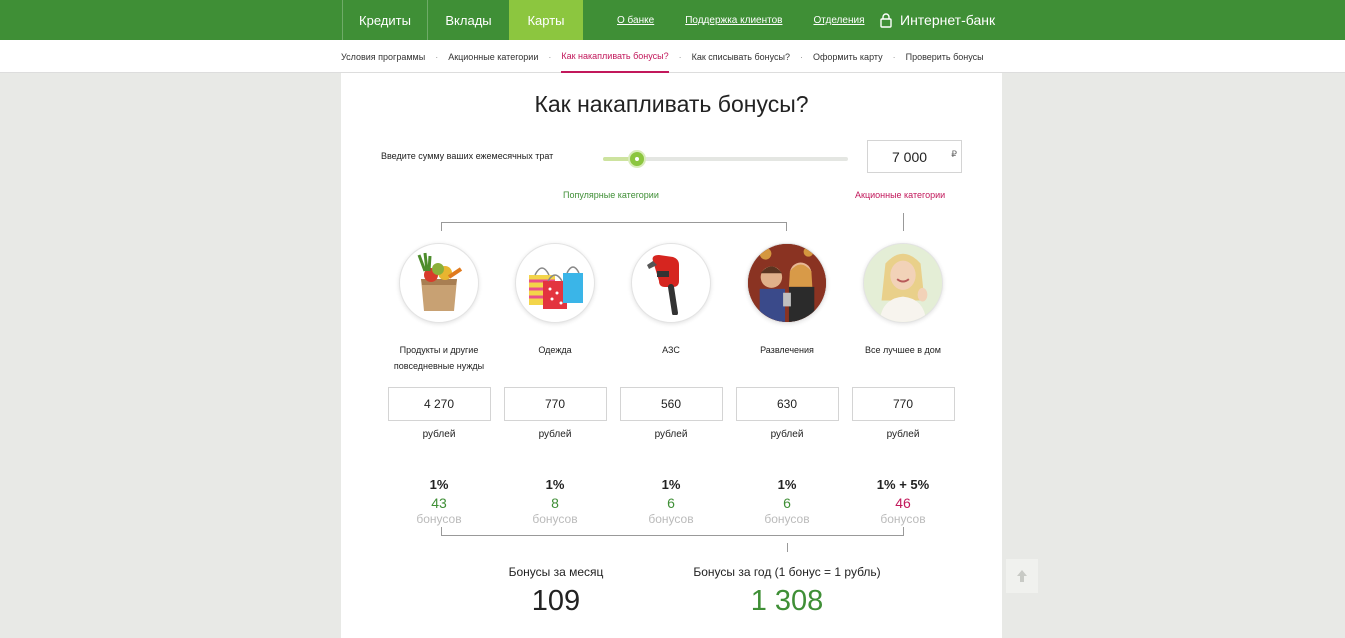 This screenshot has width=1345, height=638. I want to click on category-amount-field: 4 270, so click(439, 404).